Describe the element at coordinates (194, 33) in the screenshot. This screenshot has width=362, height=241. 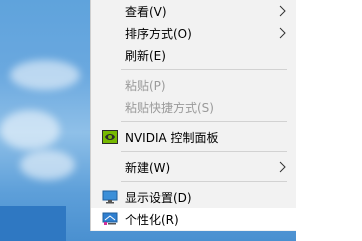
I see `menu-item-sort-by: 排序方式(O)` at that location.